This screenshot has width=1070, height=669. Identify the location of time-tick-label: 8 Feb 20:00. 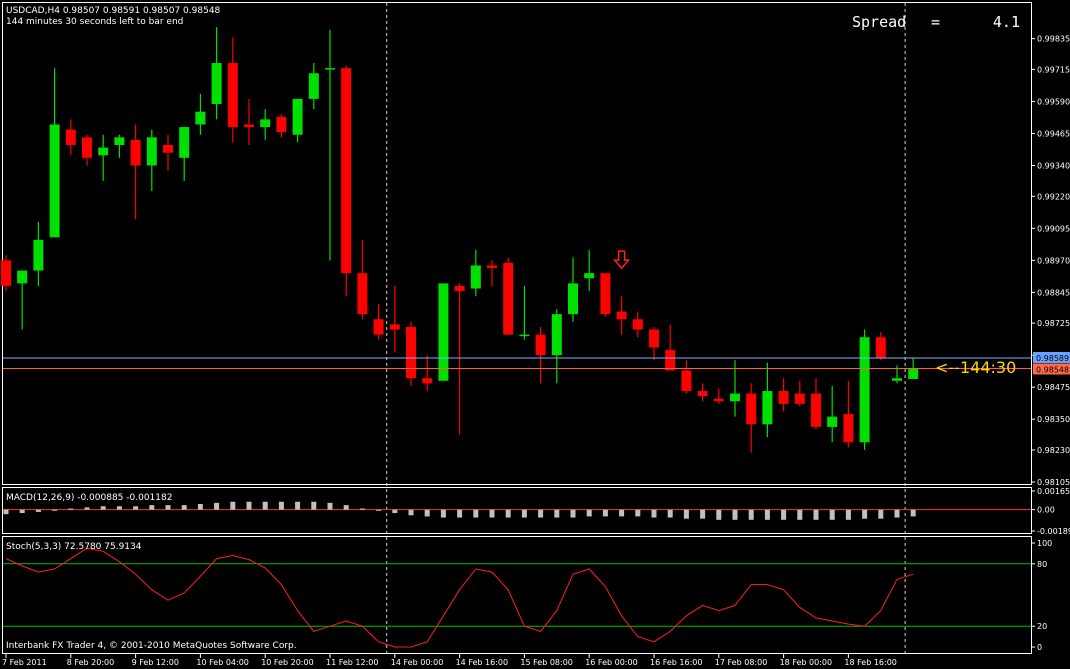
(90, 662).